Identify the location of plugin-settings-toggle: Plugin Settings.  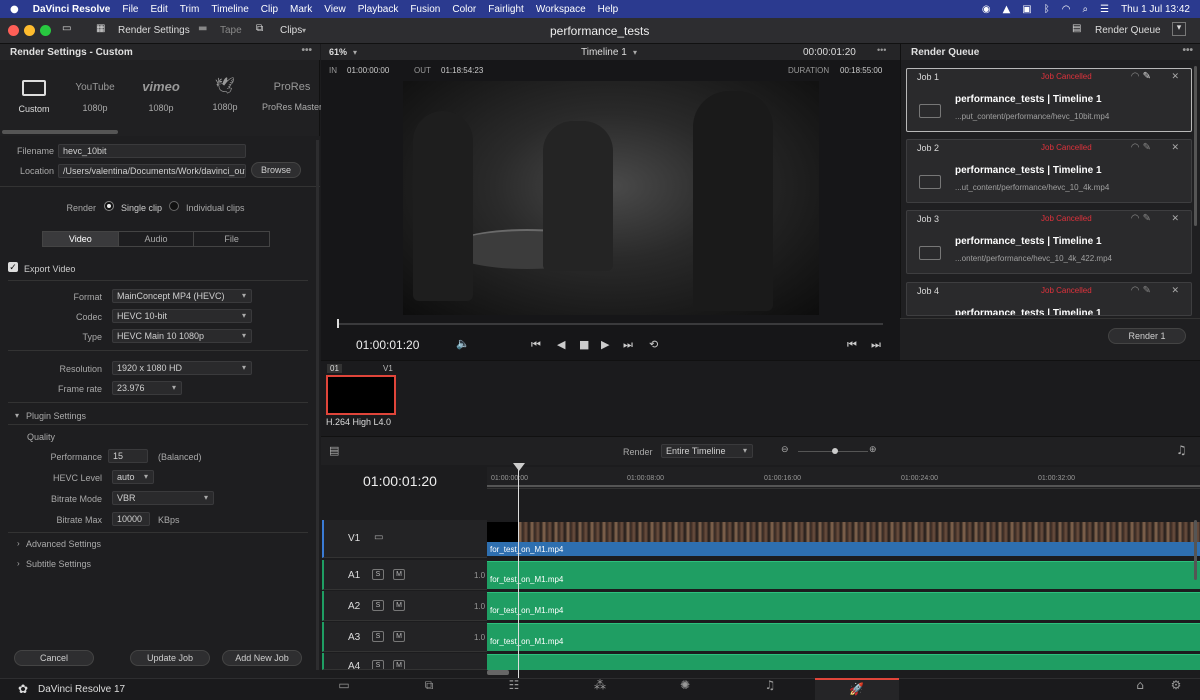
(56, 416).